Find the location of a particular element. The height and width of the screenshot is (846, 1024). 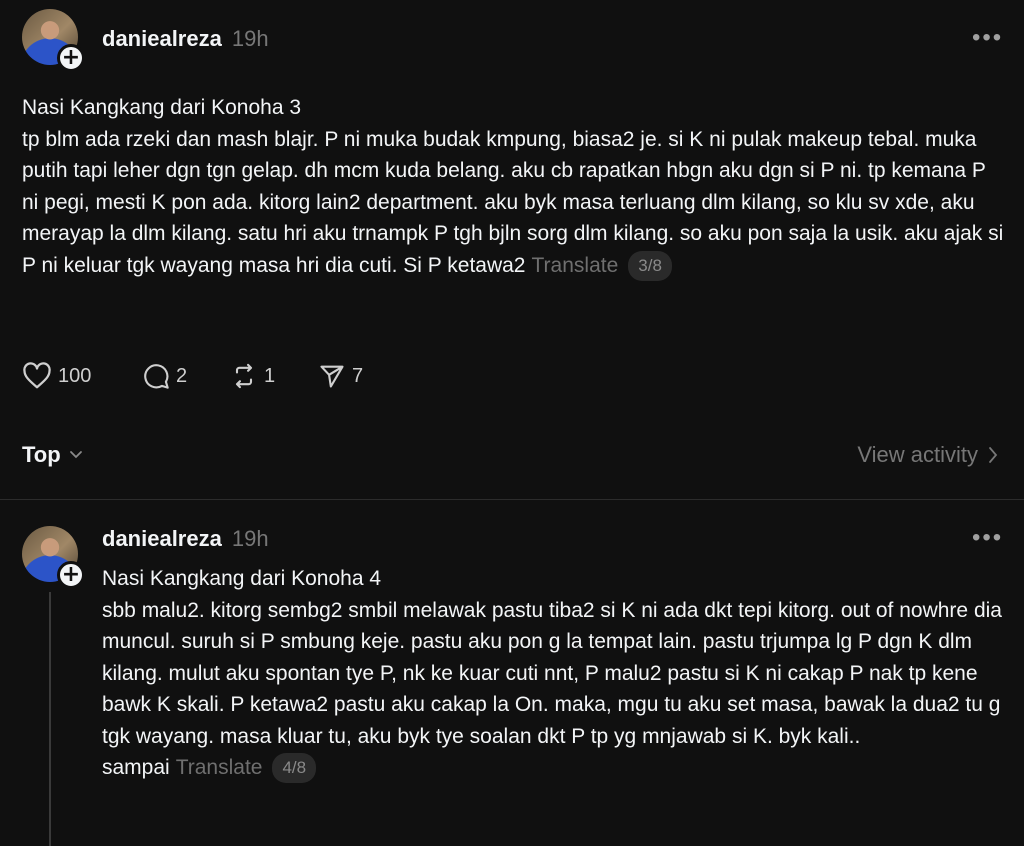

repost-icon is located at coordinates (244, 376).